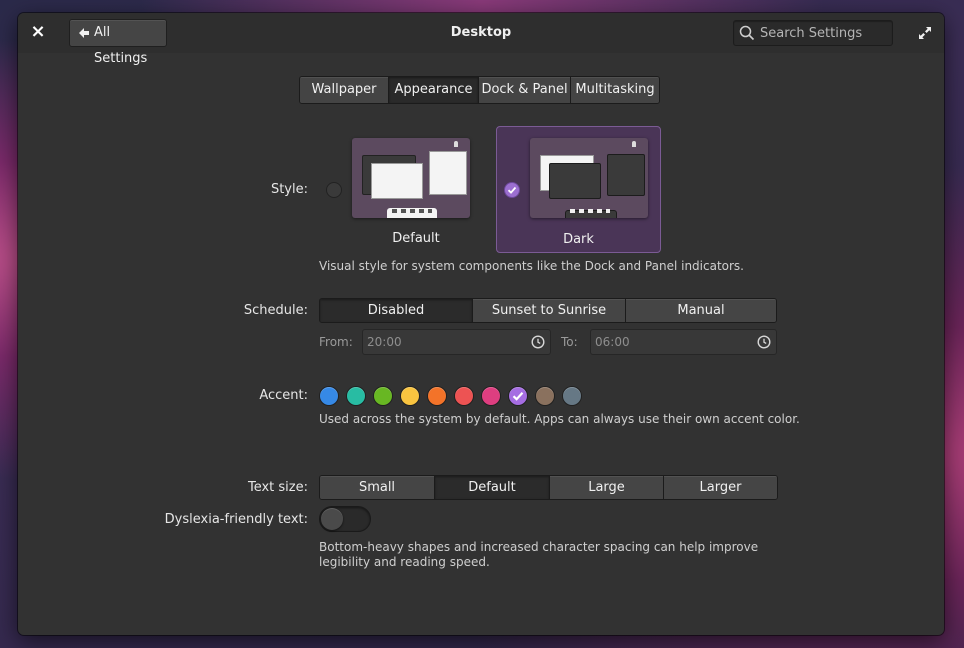 This screenshot has width=964, height=648. Describe the element at coordinates (404, 562) in the screenshot. I see `dyslexia-description-line2: legibility and reading speed.` at that location.